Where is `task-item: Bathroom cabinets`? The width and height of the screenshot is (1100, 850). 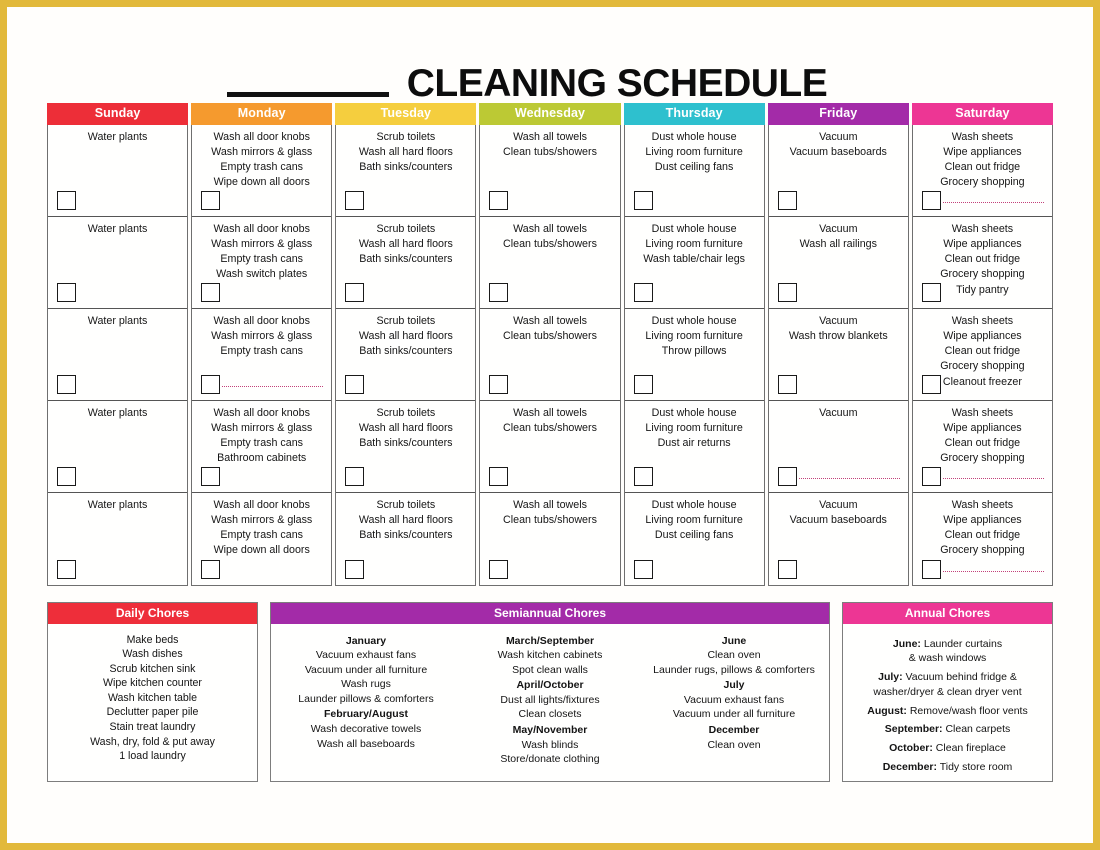 task-item: Bathroom cabinets is located at coordinates (262, 458).